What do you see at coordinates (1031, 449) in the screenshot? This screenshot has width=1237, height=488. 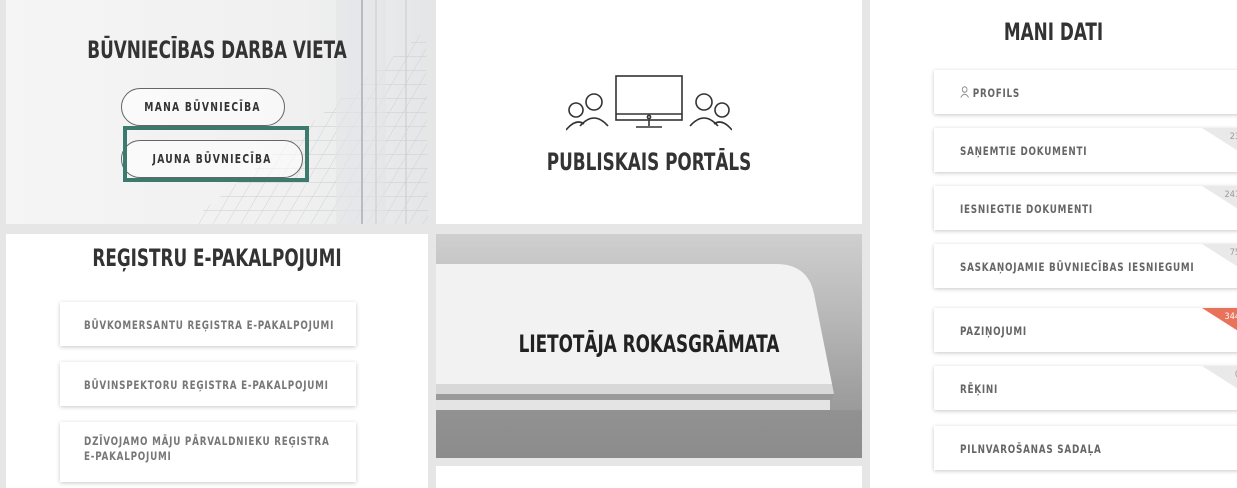 I see `authorization-section-label: PILNVAROŠANAS SADAĻA` at bounding box center [1031, 449].